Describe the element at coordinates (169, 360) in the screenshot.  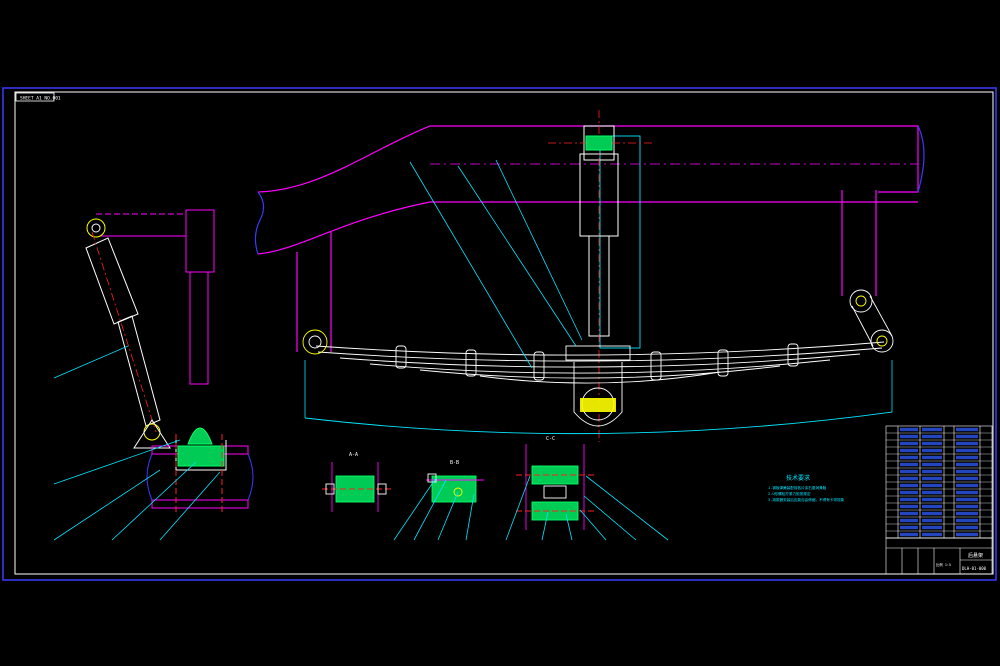
I see `side-shock-view` at that location.